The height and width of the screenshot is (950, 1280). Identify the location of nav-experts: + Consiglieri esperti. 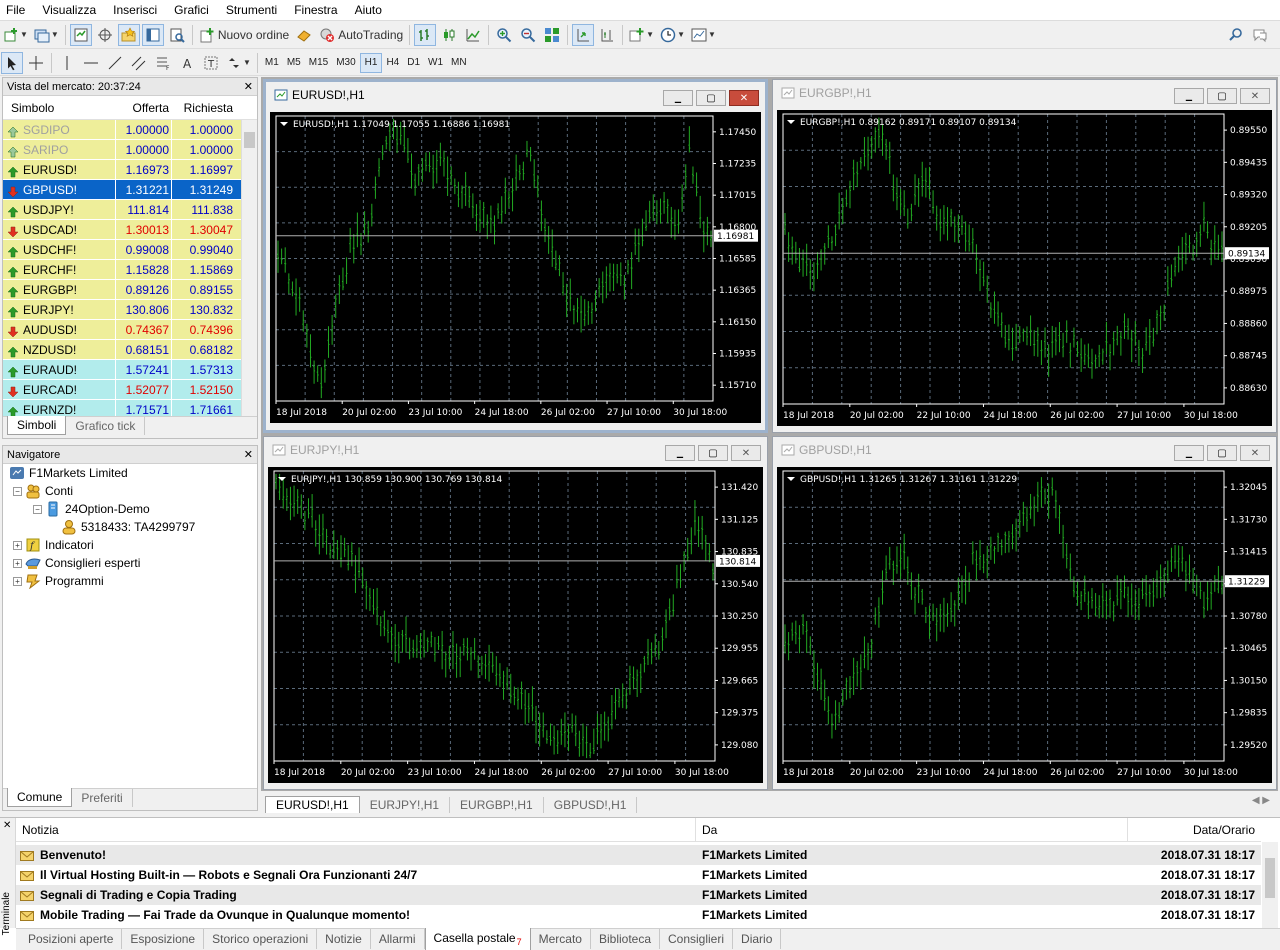
(130, 563).